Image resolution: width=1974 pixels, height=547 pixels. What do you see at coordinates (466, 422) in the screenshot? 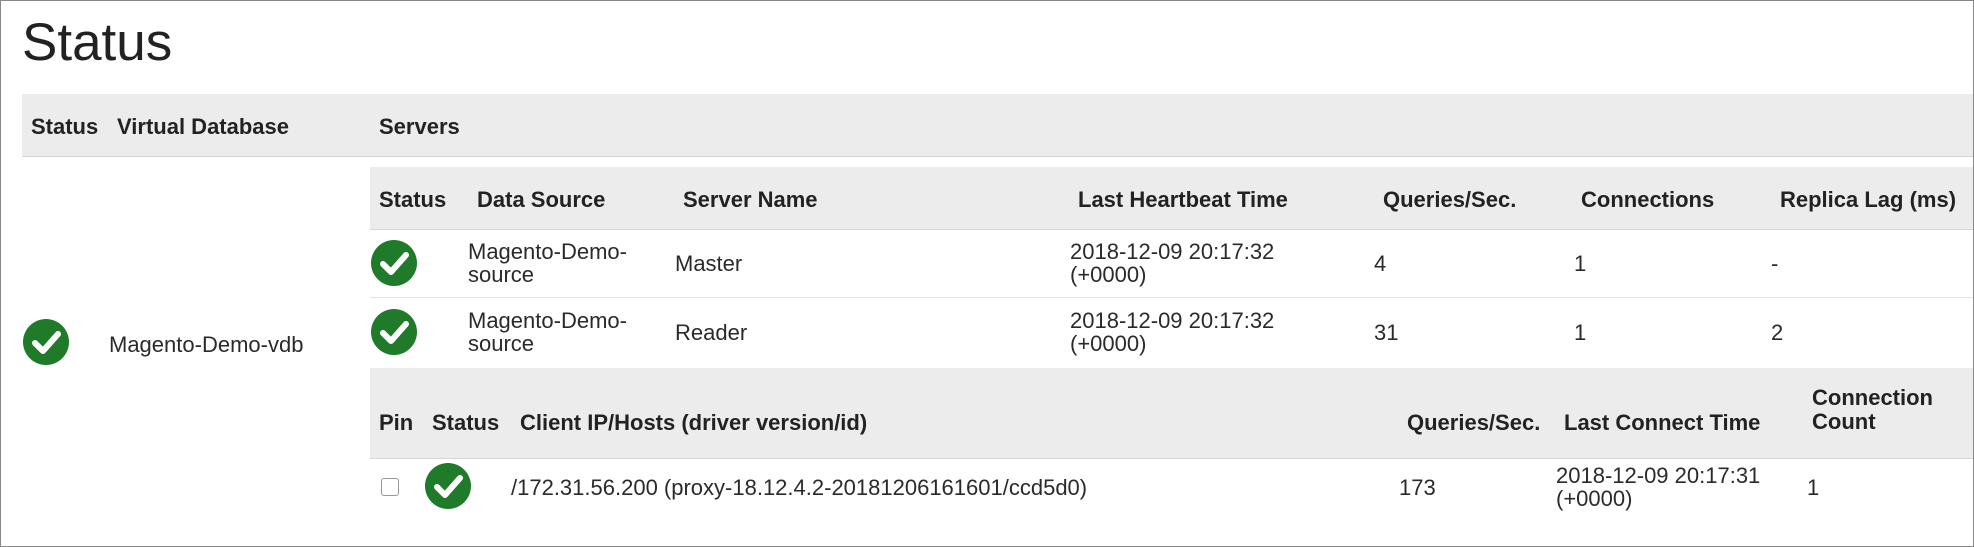
I see `clients-header-status: Status` at bounding box center [466, 422].